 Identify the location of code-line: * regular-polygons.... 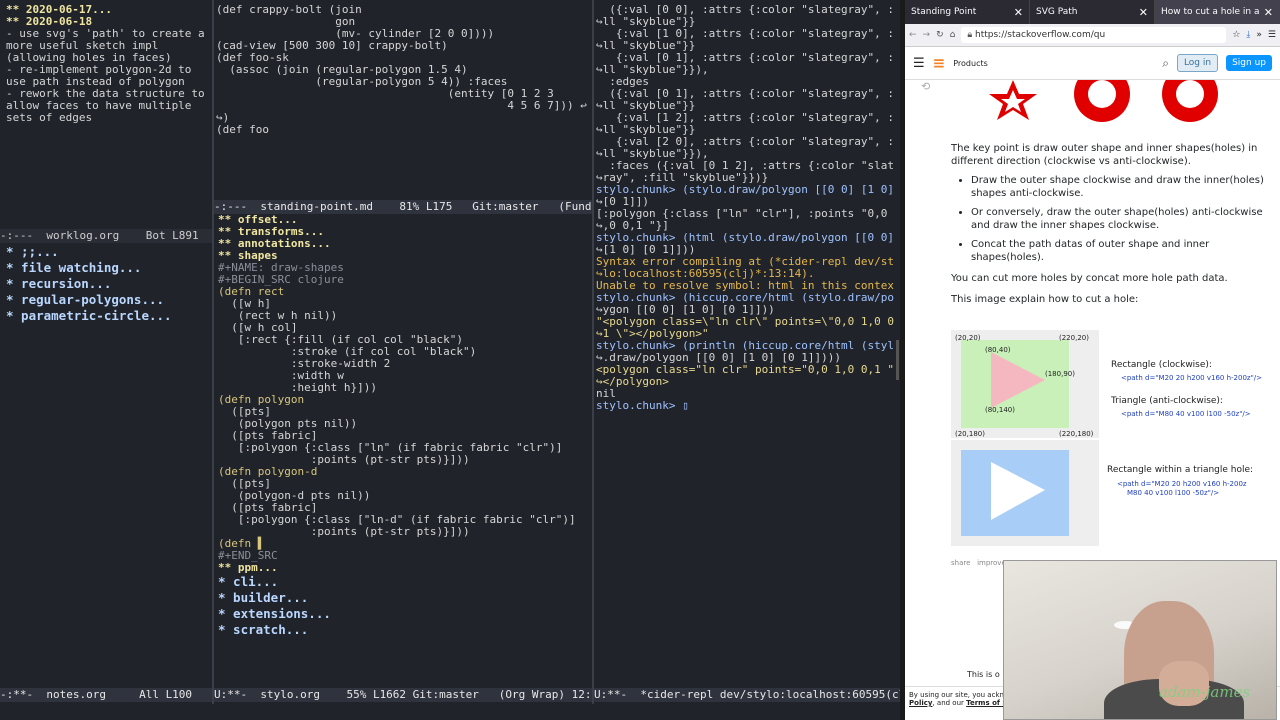
(85, 299).